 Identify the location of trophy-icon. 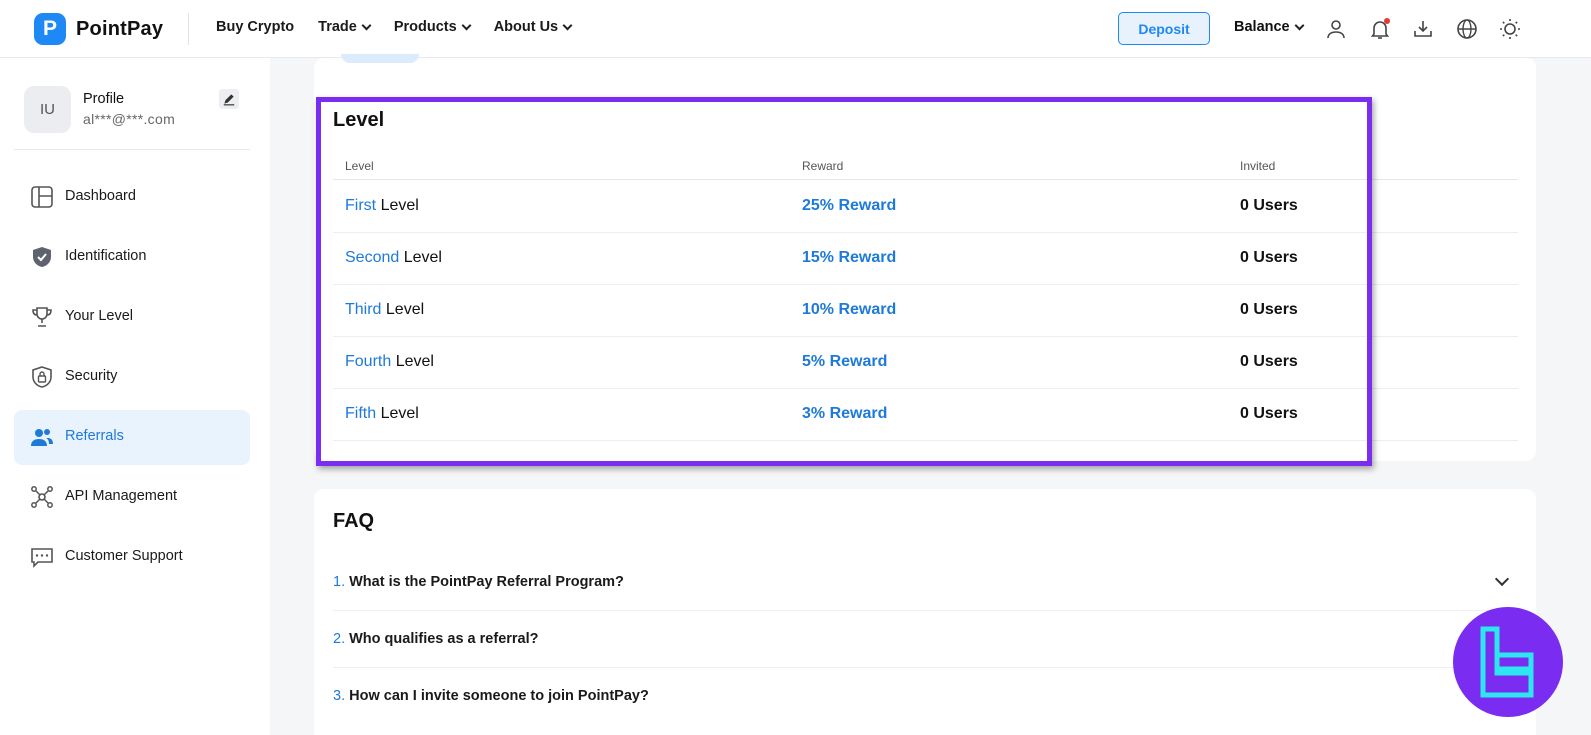
(42, 317).